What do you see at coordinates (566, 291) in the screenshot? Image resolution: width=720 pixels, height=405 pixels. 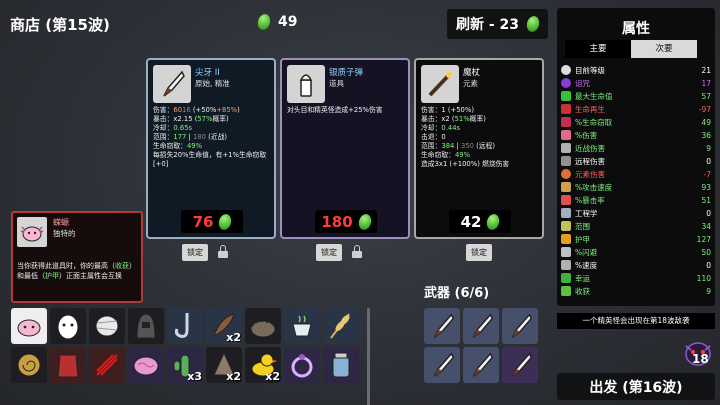 I see `harvest-icon` at bounding box center [566, 291].